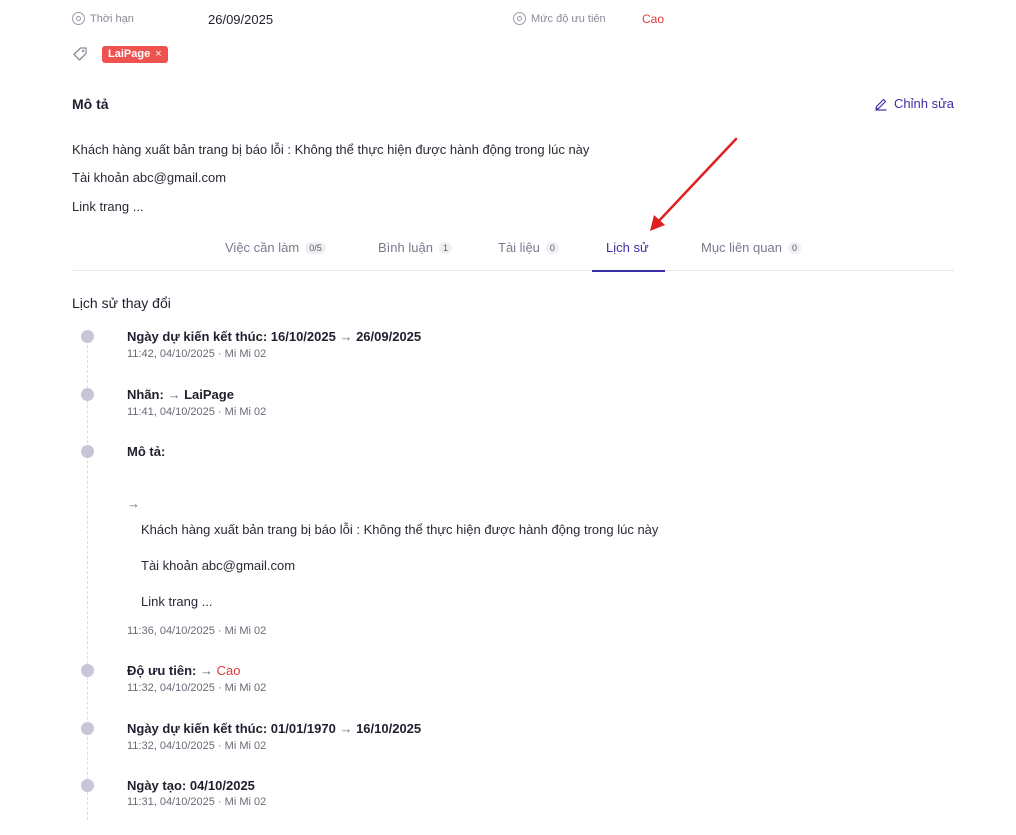 The height and width of the screenshot is (835, 1016). I want to click on tag-chip: LaiPage ×, so click(135, 54).